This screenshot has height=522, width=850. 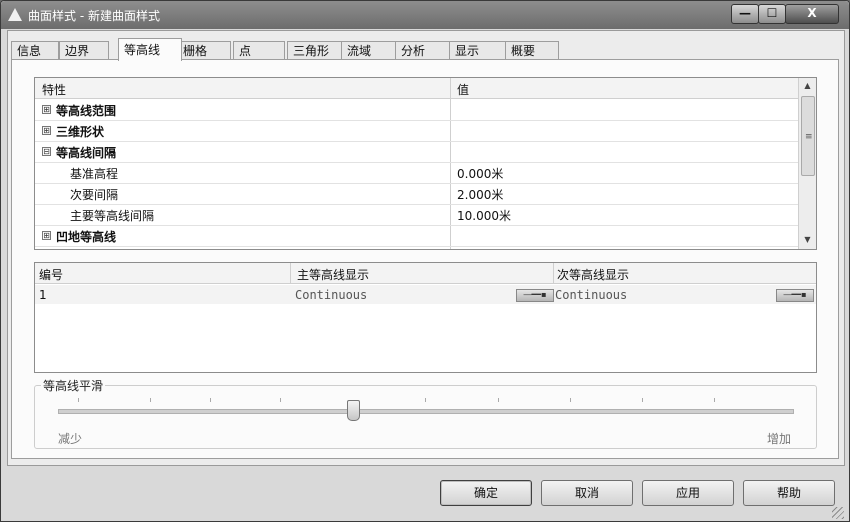 What do you see at coordinates (333, 274) in the screenshot?
I see `major-display-column-header: 主等高线显示` at bounding box center [333, 274].